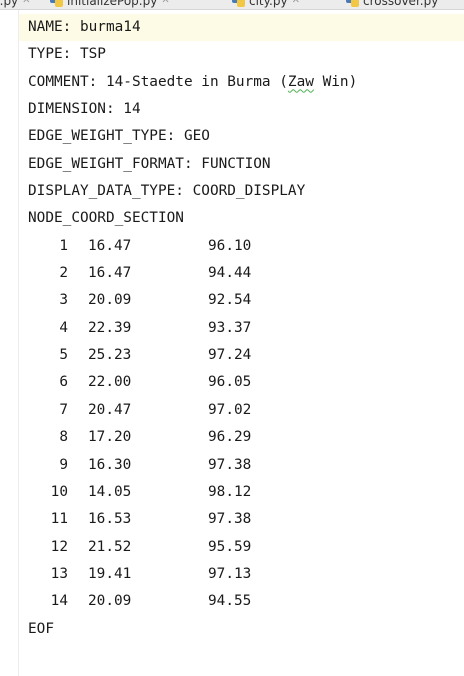 Image resolution: width=464 pixels, height=676 pixels. Describe the element at coordinates (18, 343) in the screenshot. I see `gutter-divider` at that location.